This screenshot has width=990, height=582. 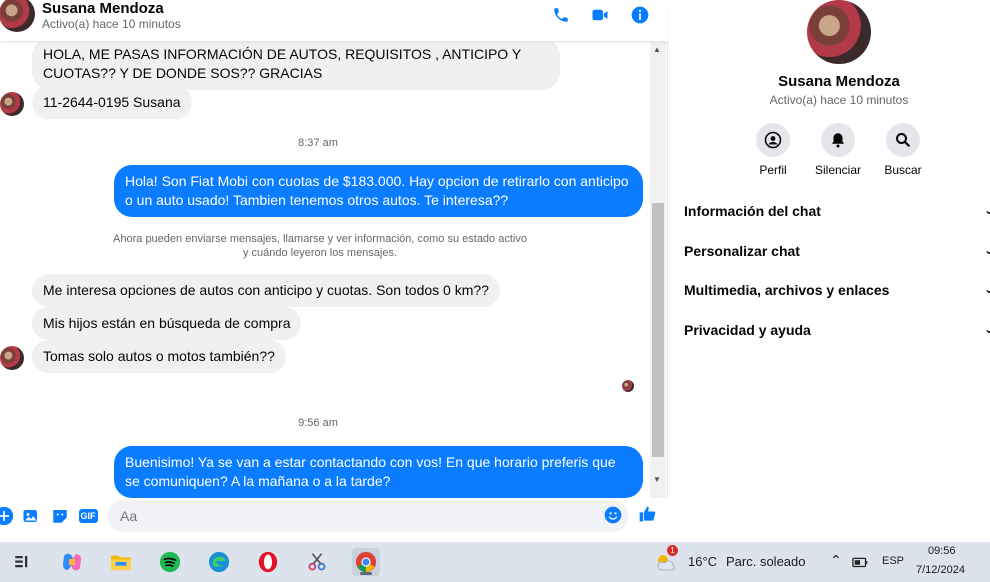 What do you see at coordinates (861, 562) in the screenshot?
I see `network-battery-icon` at bounding box center [861, 562].